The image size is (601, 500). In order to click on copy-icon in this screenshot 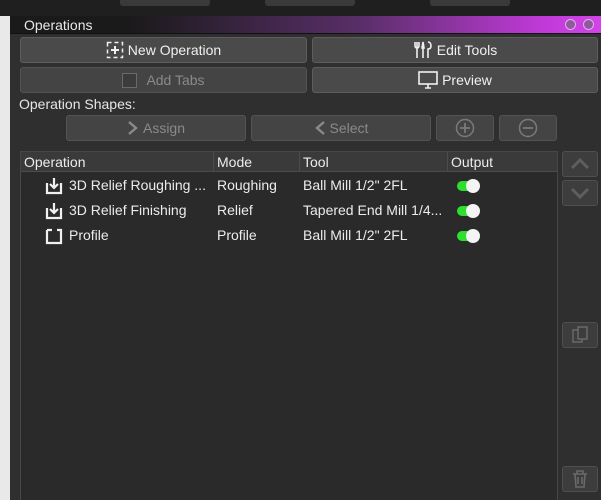, I will do `click(580, 334)`.